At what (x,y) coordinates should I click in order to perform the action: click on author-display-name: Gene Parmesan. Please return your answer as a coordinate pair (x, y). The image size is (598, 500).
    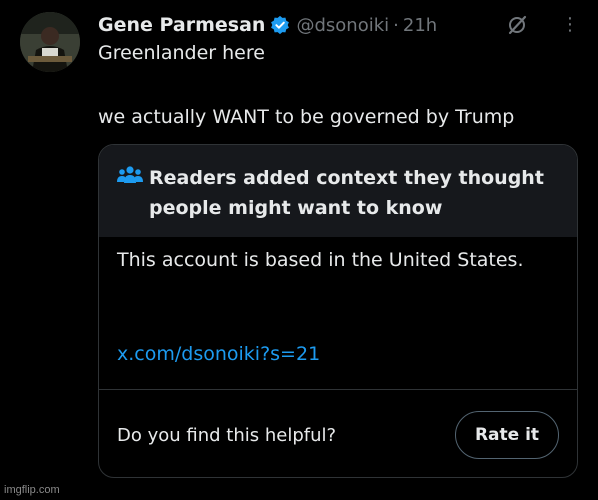
    Looking at the image, I should click on (181, 25).